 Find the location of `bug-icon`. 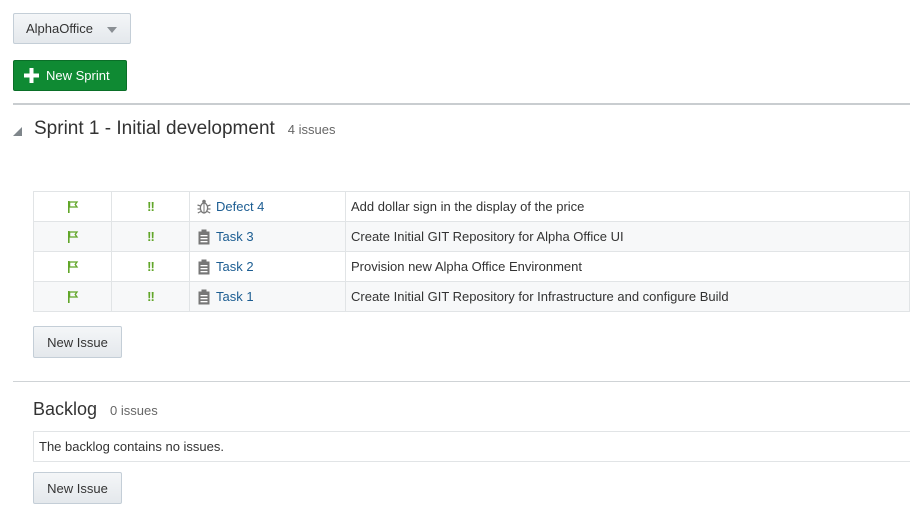

bug-icon is located at coordinates (204, 206).